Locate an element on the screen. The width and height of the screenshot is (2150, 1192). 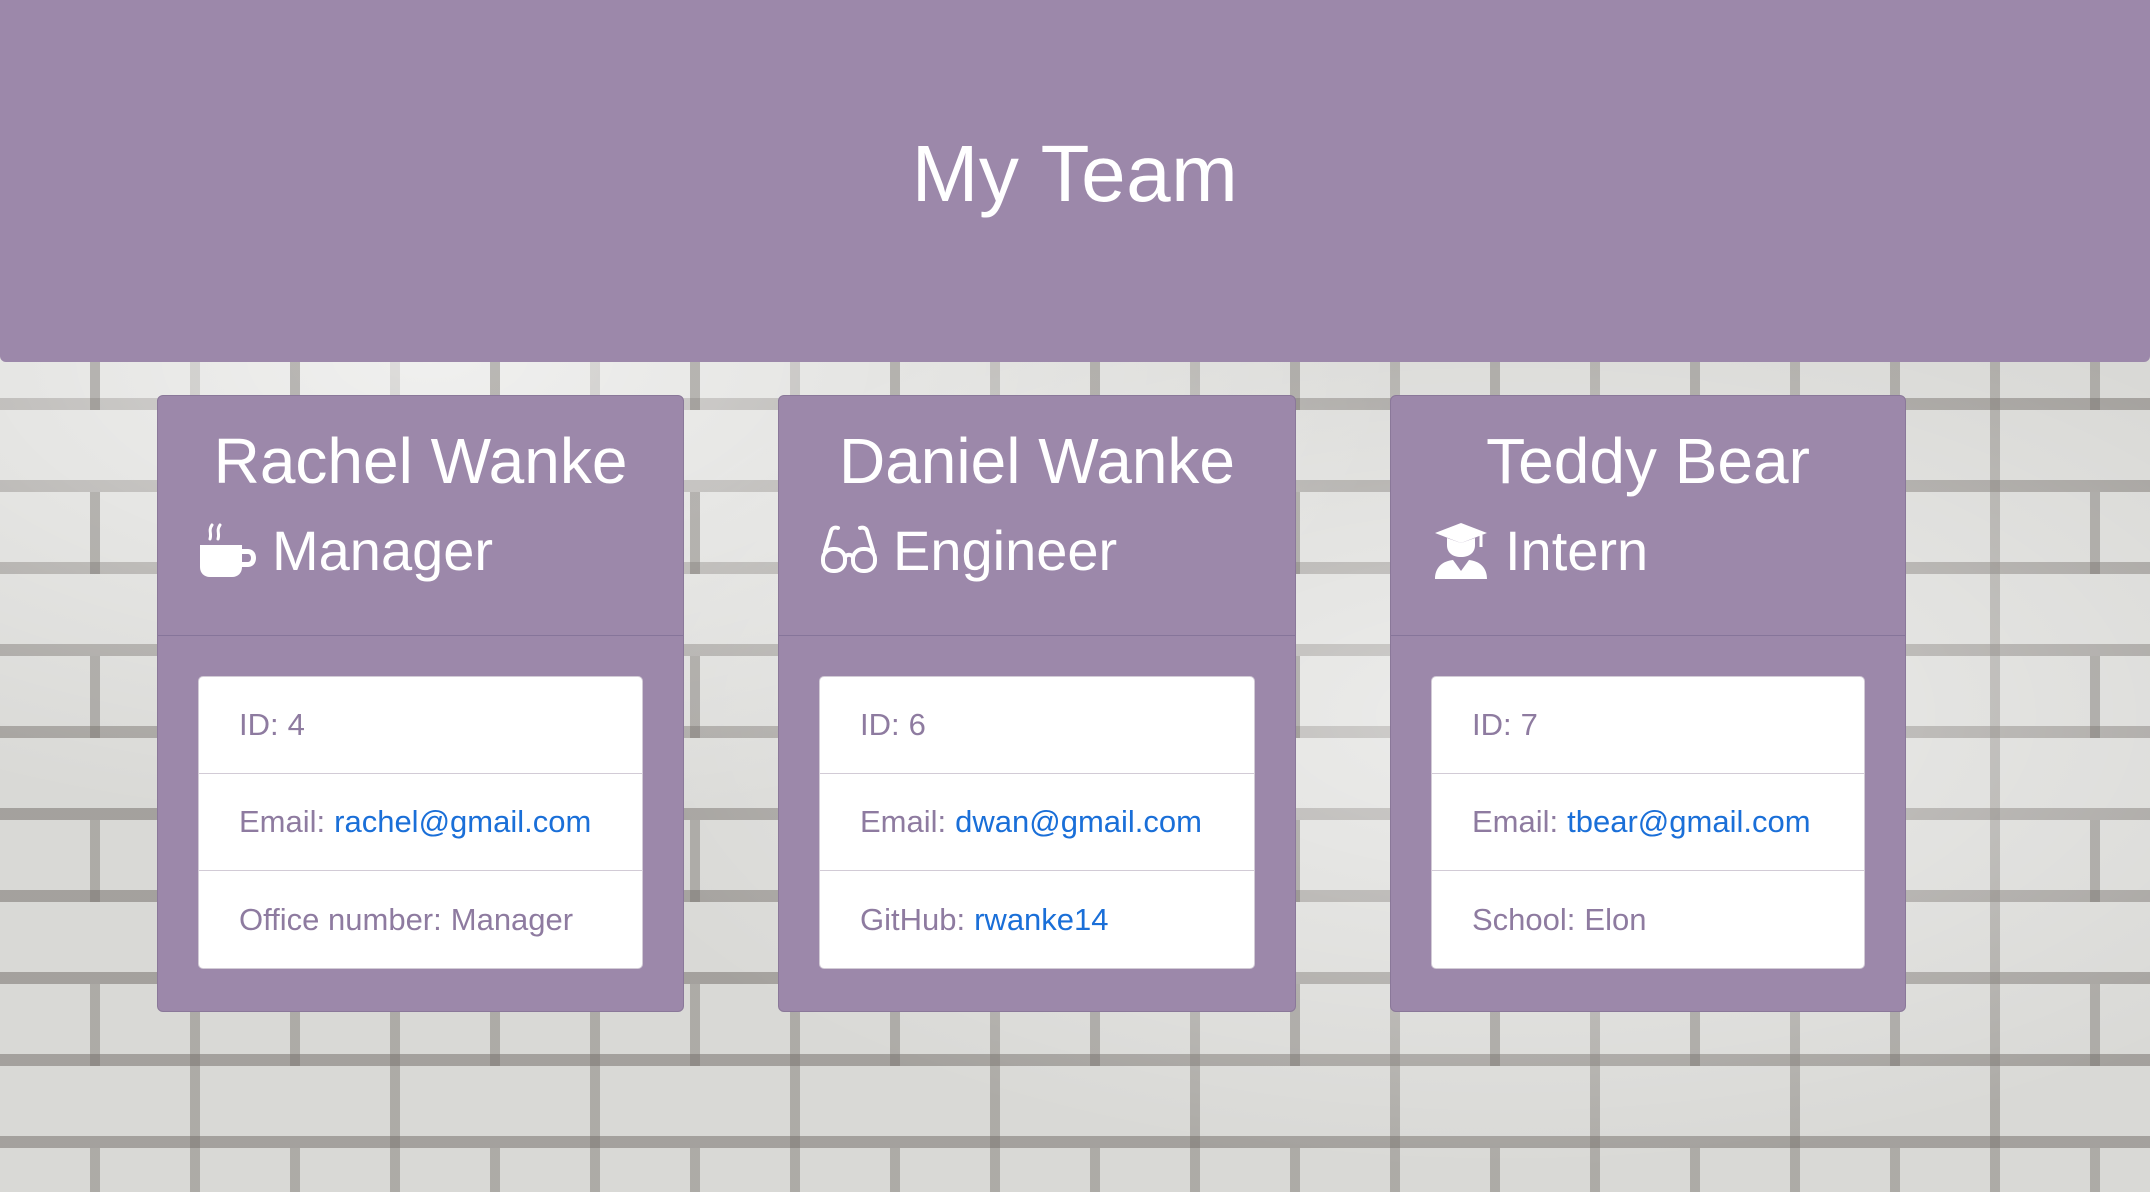
employee-email: Email: dwan@gmail.com is located at coordinates (1037, 822).